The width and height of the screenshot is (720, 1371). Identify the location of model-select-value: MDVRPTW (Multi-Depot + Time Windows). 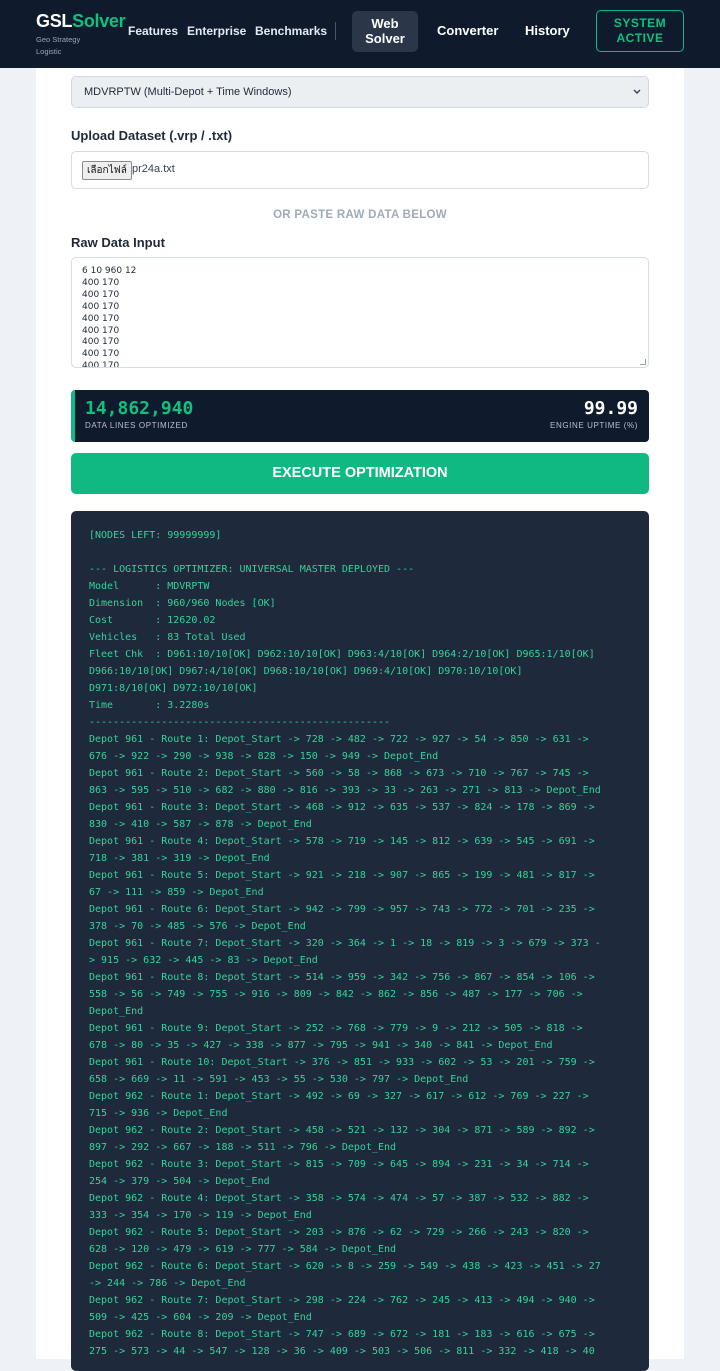
(188, 92).